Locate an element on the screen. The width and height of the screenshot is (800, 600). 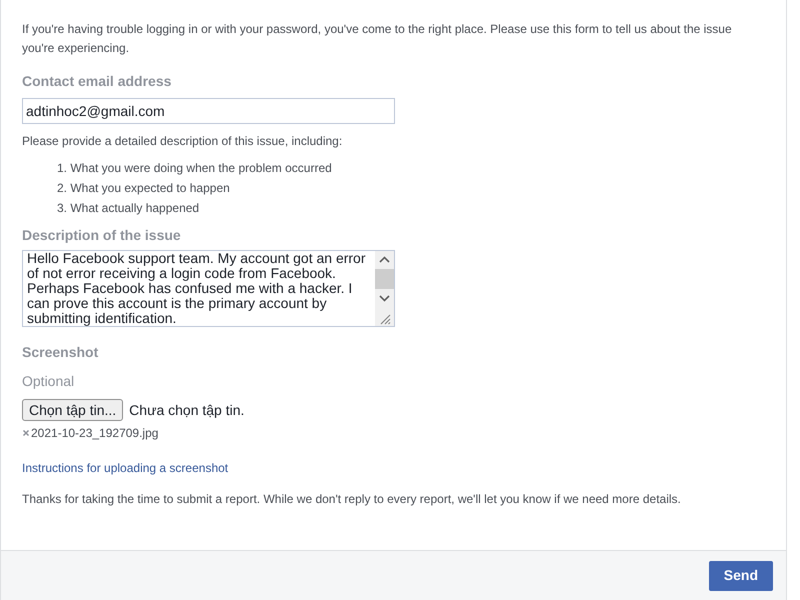
field-label: Contact email address is located at coordinates (97, 81).